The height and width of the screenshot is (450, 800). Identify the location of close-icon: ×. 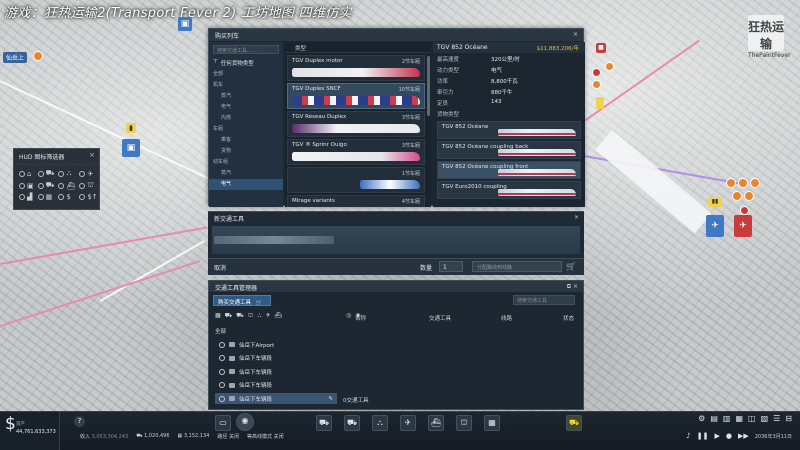
(576, 217).